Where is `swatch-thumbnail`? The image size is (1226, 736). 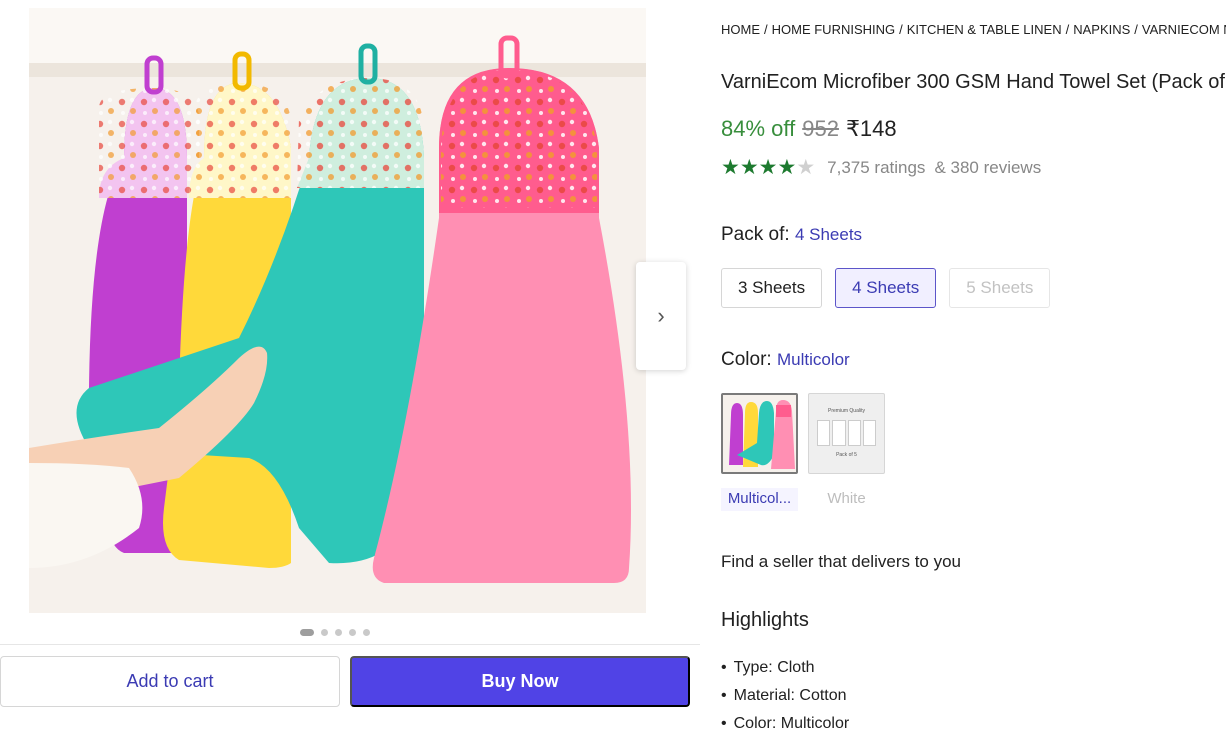
swatch-thumbnail is located at coordinates (759, 433).